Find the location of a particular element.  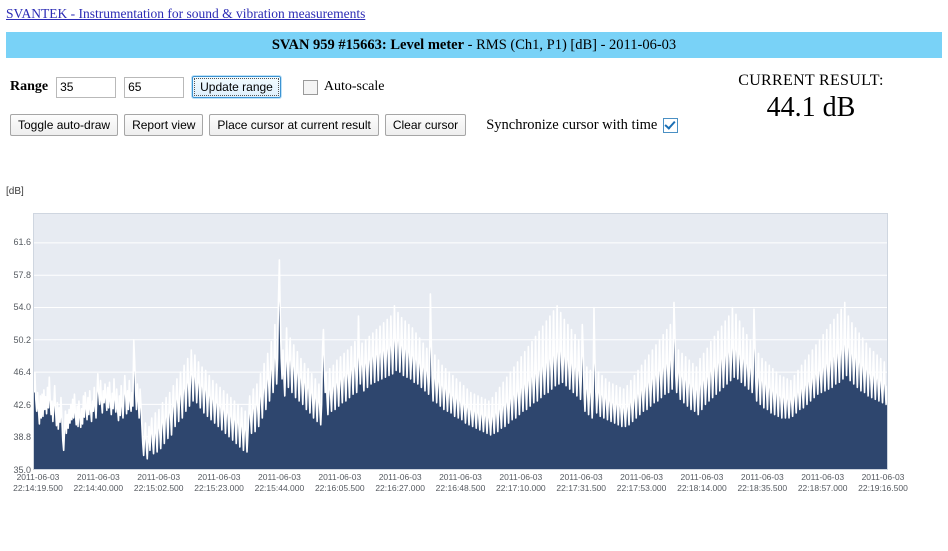

sync-cursor-checkbox is located at coordinates (671, 125).